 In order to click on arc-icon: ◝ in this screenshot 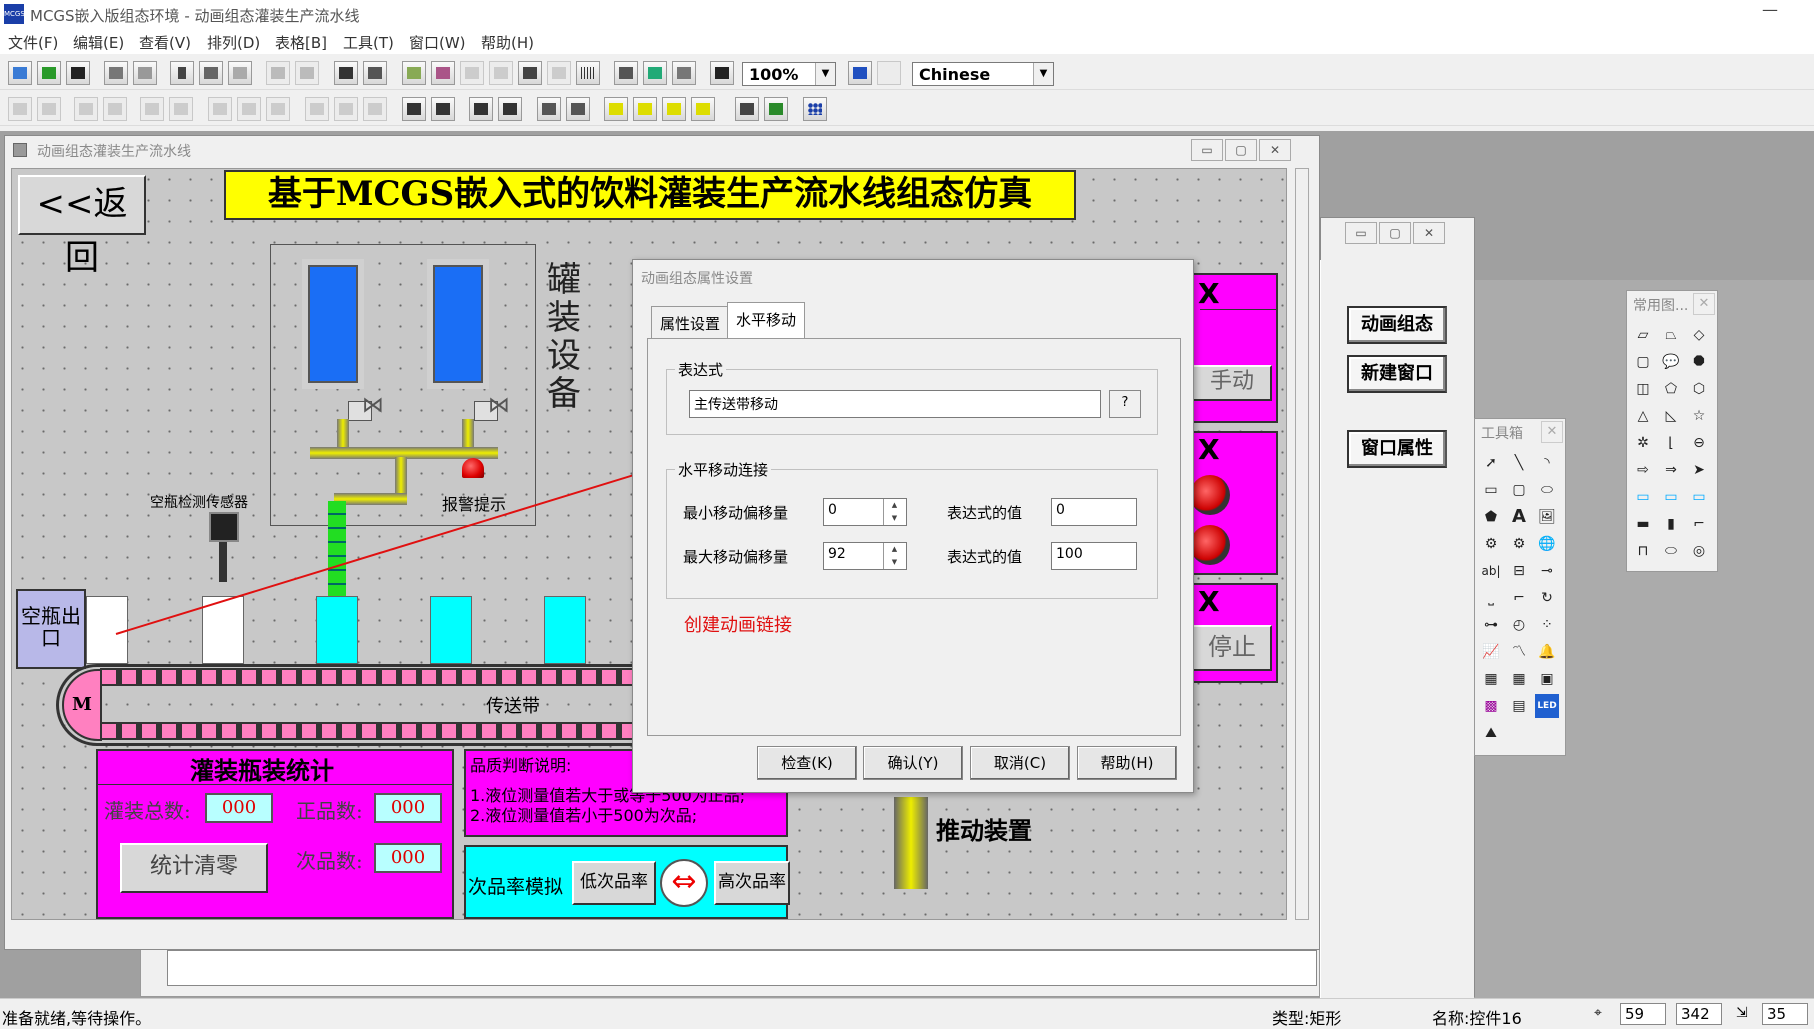, I will do `click(1547, 463)`.